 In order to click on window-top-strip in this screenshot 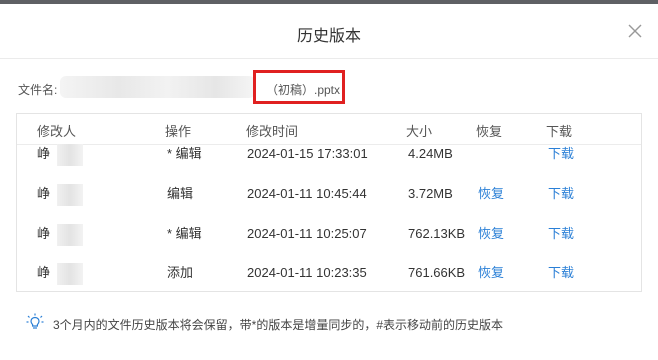, I will do `click(329, 2)`.